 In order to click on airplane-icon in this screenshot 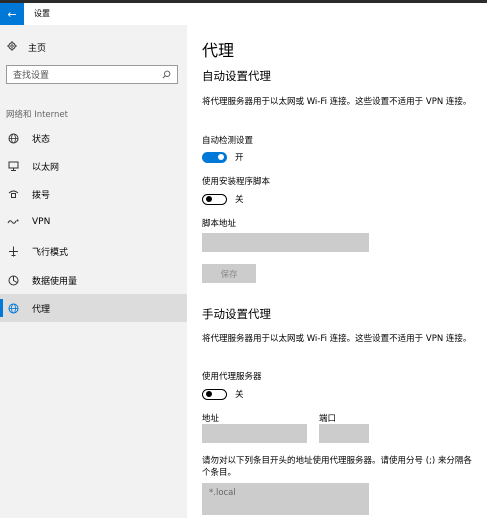, I will do `click(13, 251)`.